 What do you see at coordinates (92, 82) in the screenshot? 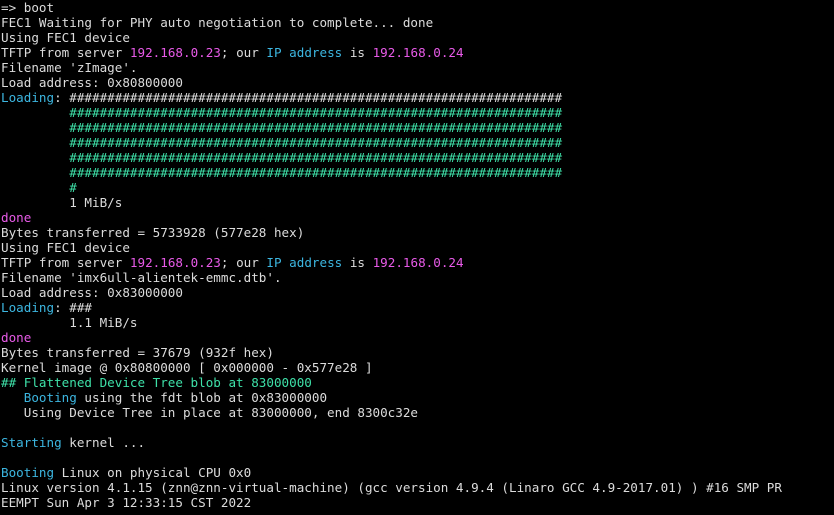
I see `terminal-text-segment: Load address: 0x80800000` at bounding box center [92, 82].